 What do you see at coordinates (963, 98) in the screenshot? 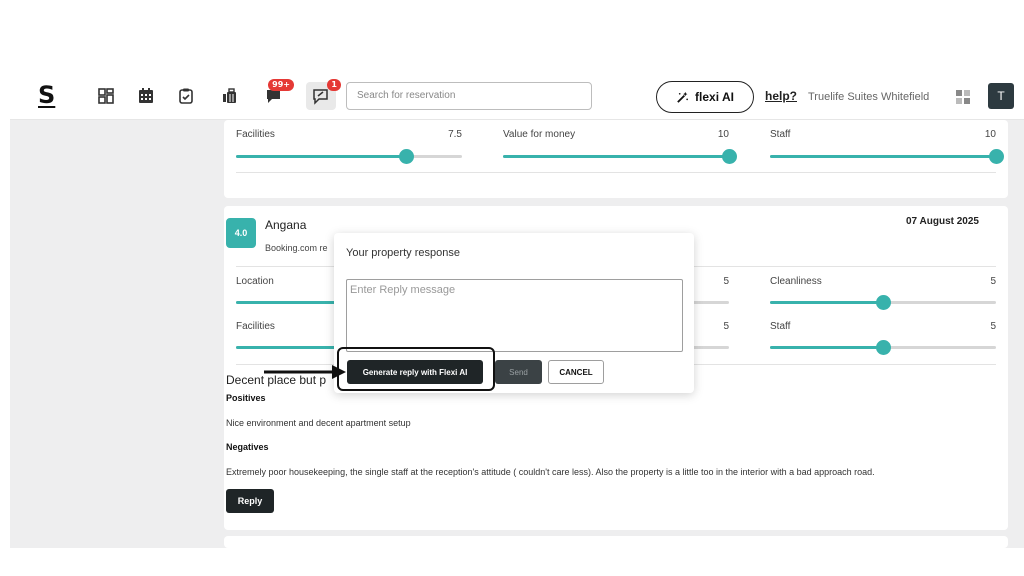
I see `apps-grid-icon` at bounding box center [963, 98].